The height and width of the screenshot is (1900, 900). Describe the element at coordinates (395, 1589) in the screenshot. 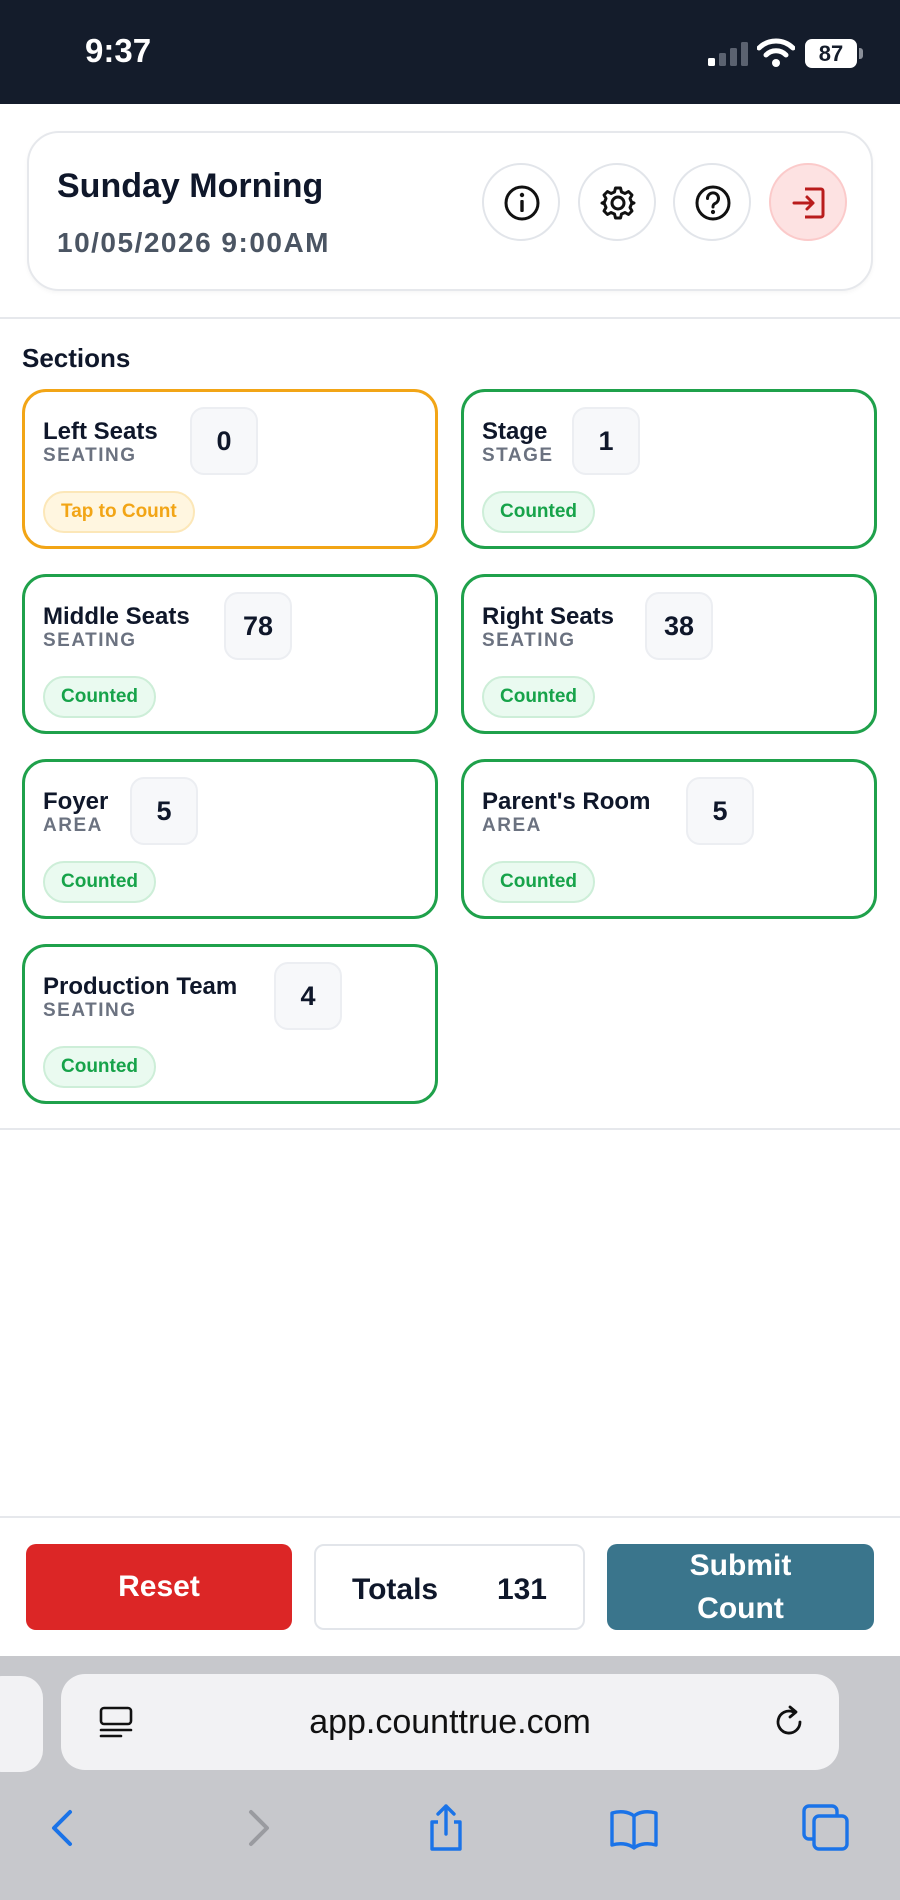

I see `totals-label: Totals` at that location.